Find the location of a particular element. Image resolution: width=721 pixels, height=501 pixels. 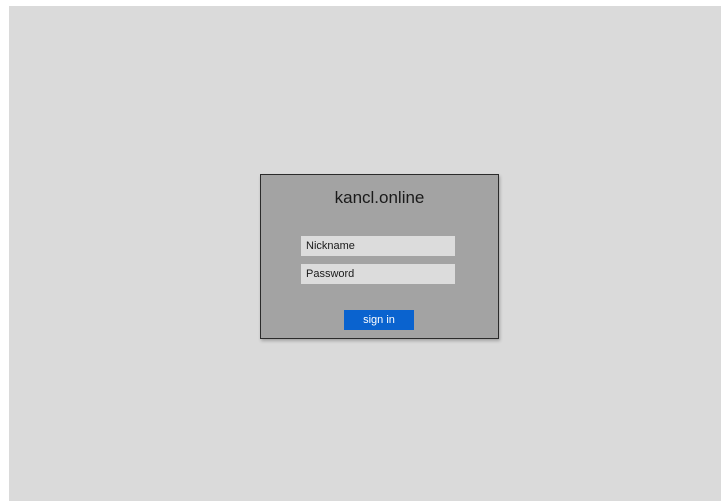

login-panel: kancl.online sign in is located at coordinates (379, 256).